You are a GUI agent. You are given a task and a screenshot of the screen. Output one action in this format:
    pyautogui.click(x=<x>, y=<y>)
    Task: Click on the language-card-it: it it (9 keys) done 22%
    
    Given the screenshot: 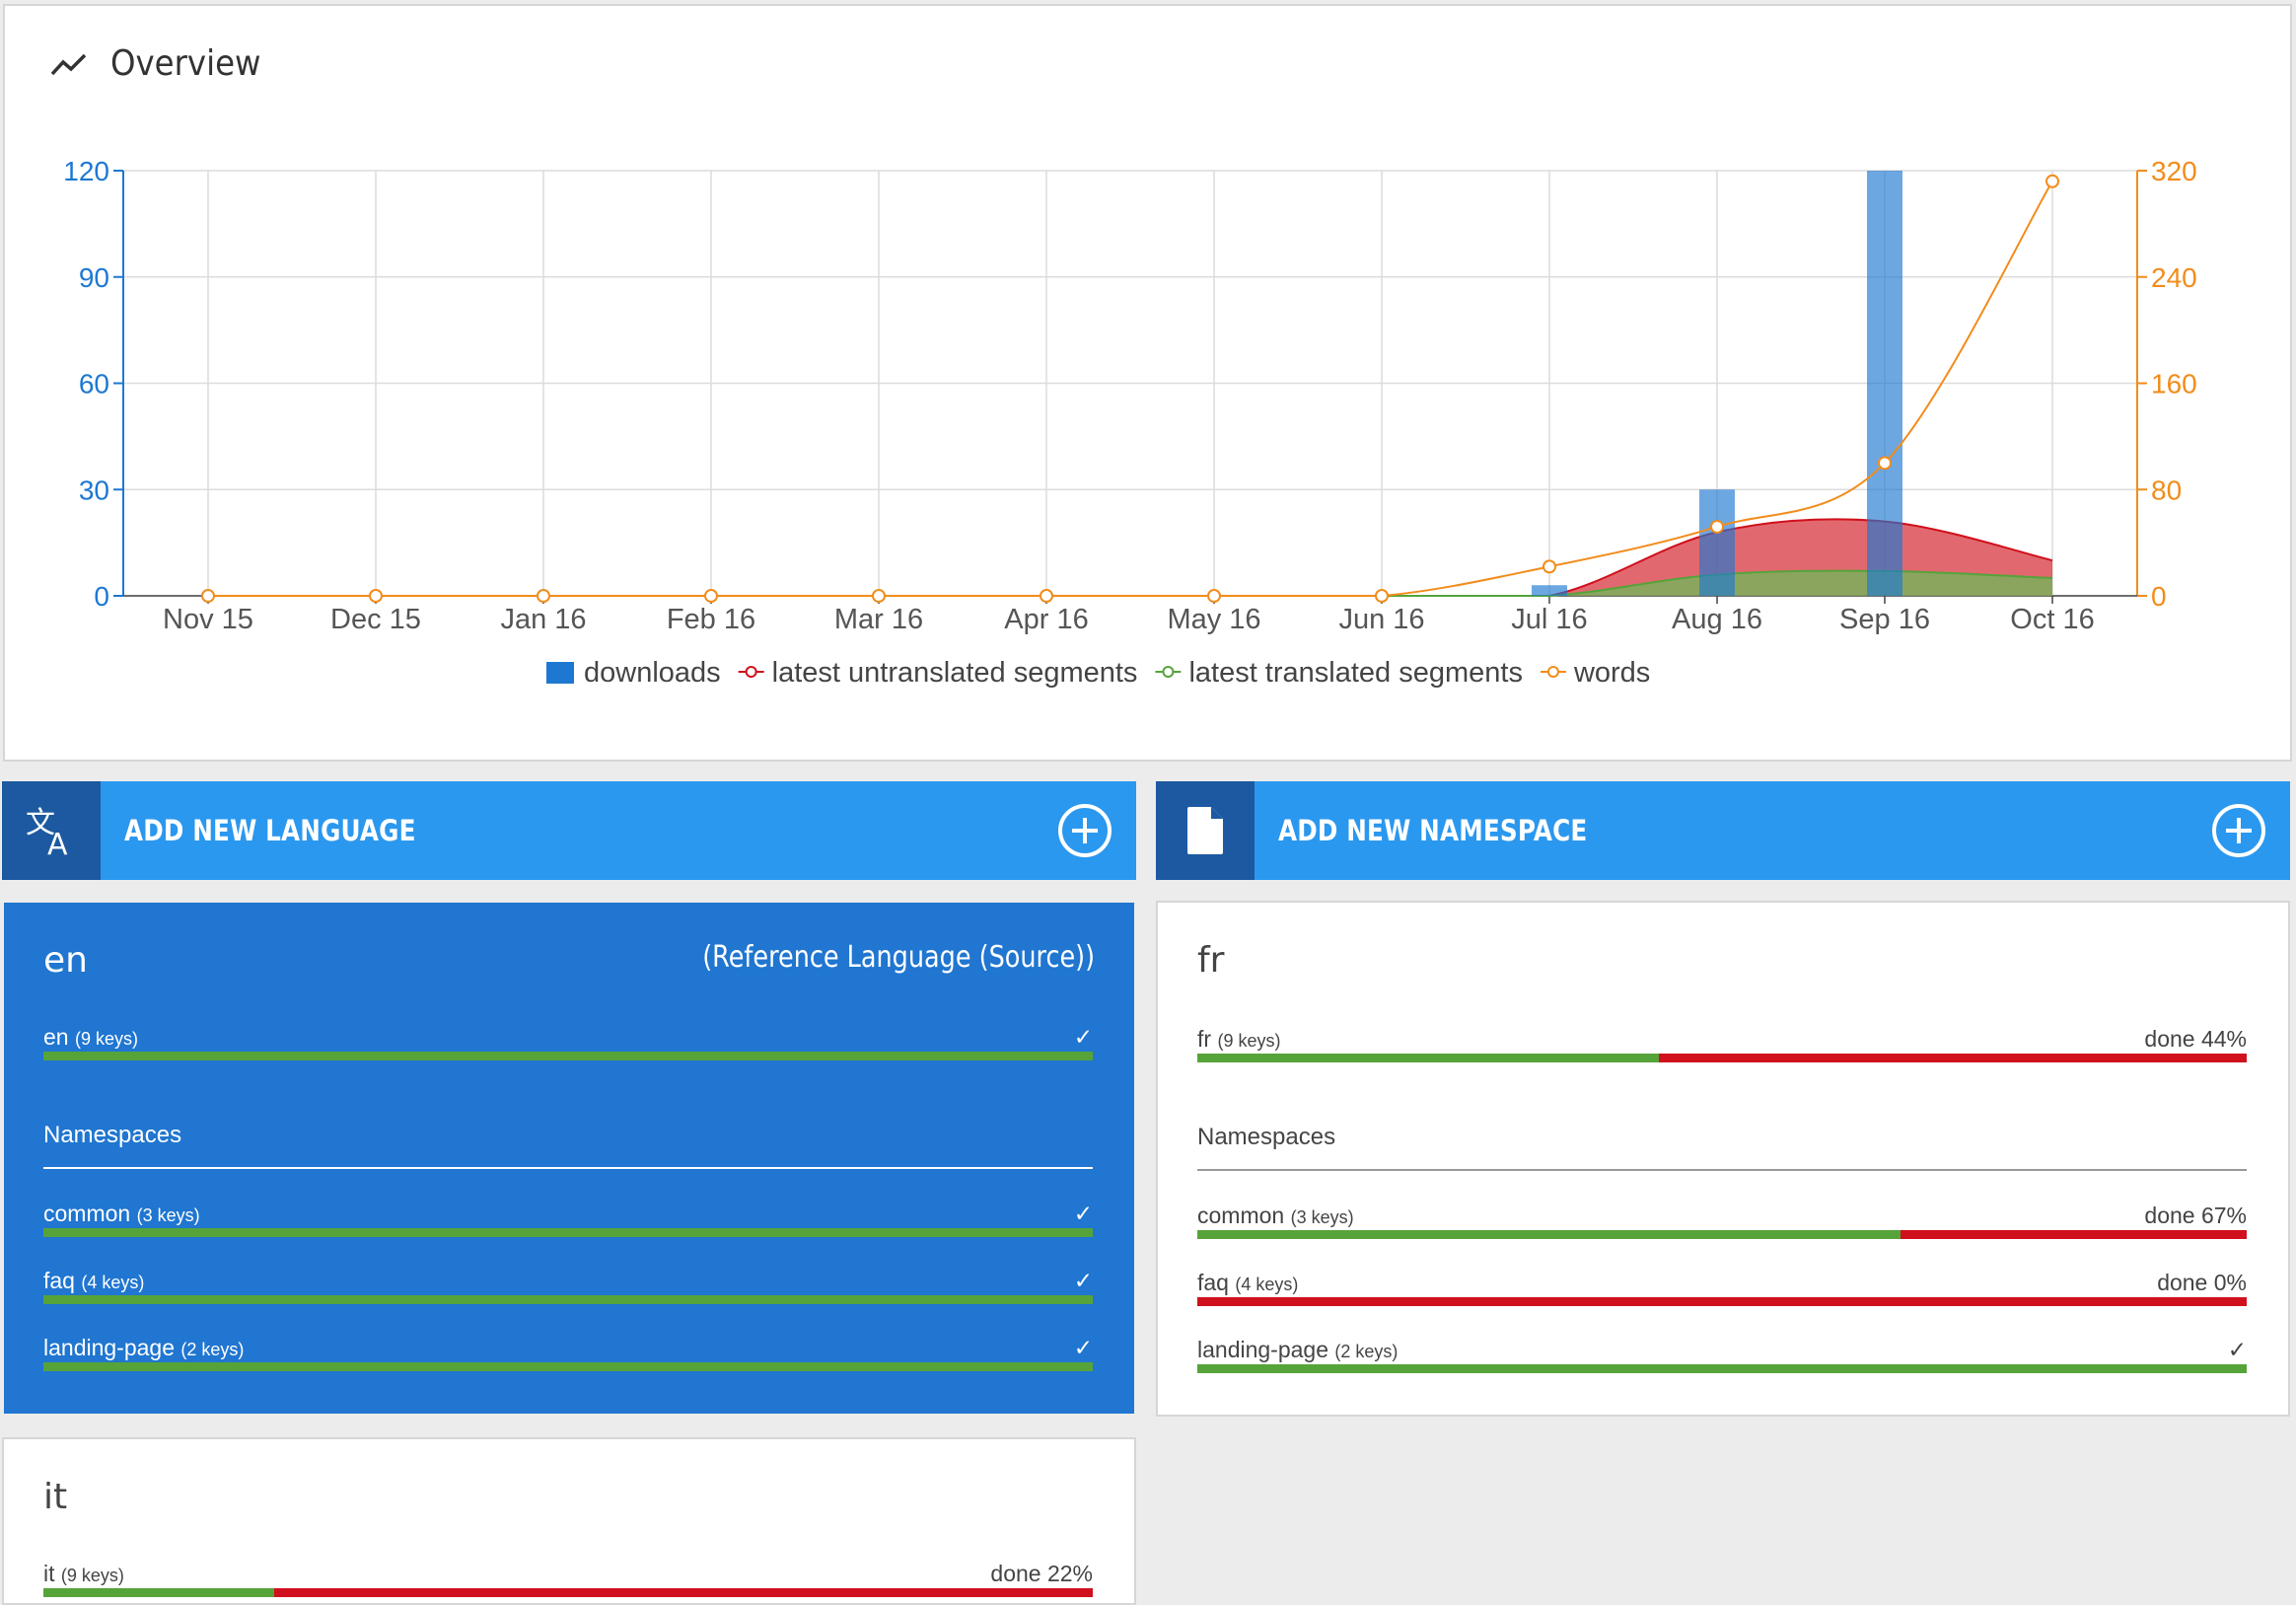 What is the action you would take?
    pyautogui.click(x=569, y=1521)
    